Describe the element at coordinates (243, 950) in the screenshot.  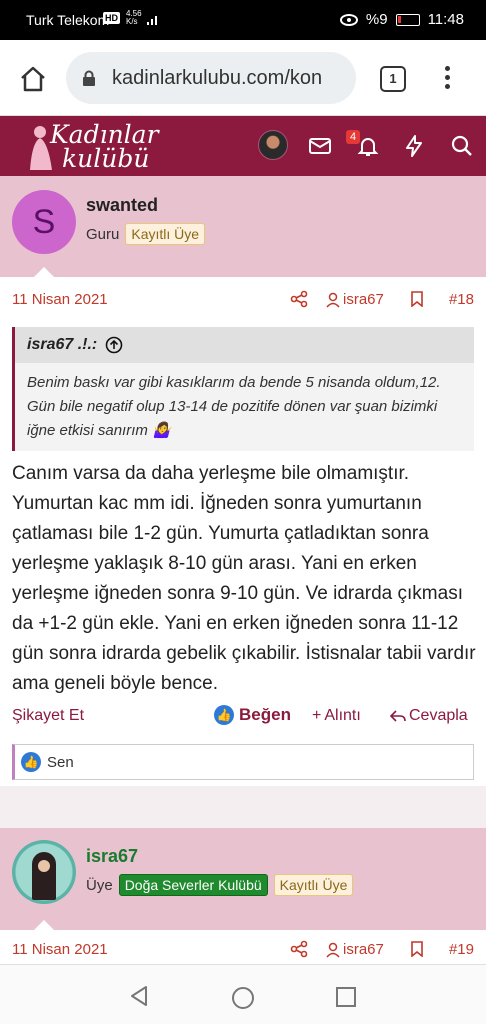
I see `post-meta: 11 Nisan 2021 isra67 #19` at that location.